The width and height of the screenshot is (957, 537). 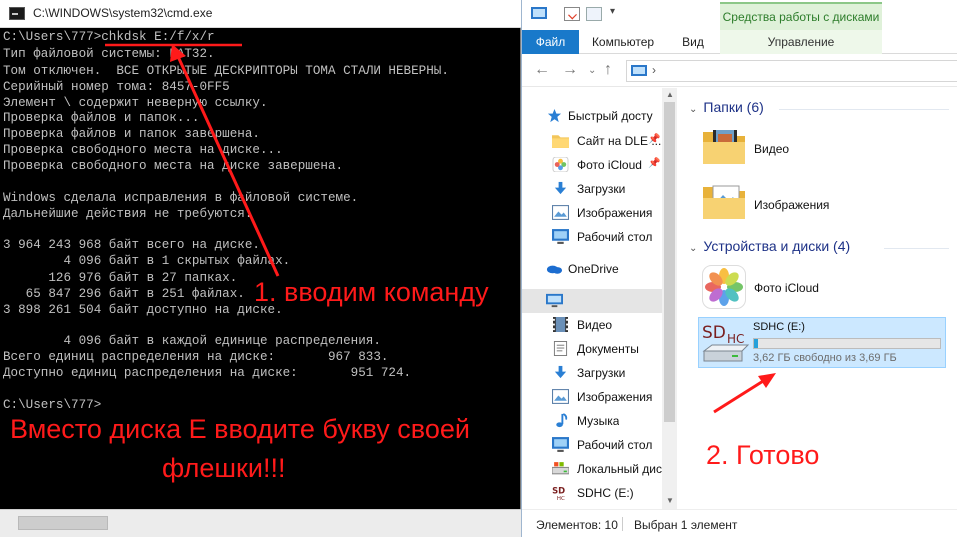 I want to click on nav-item-local-disk: Локальный дис, so click(x=592, y=469).